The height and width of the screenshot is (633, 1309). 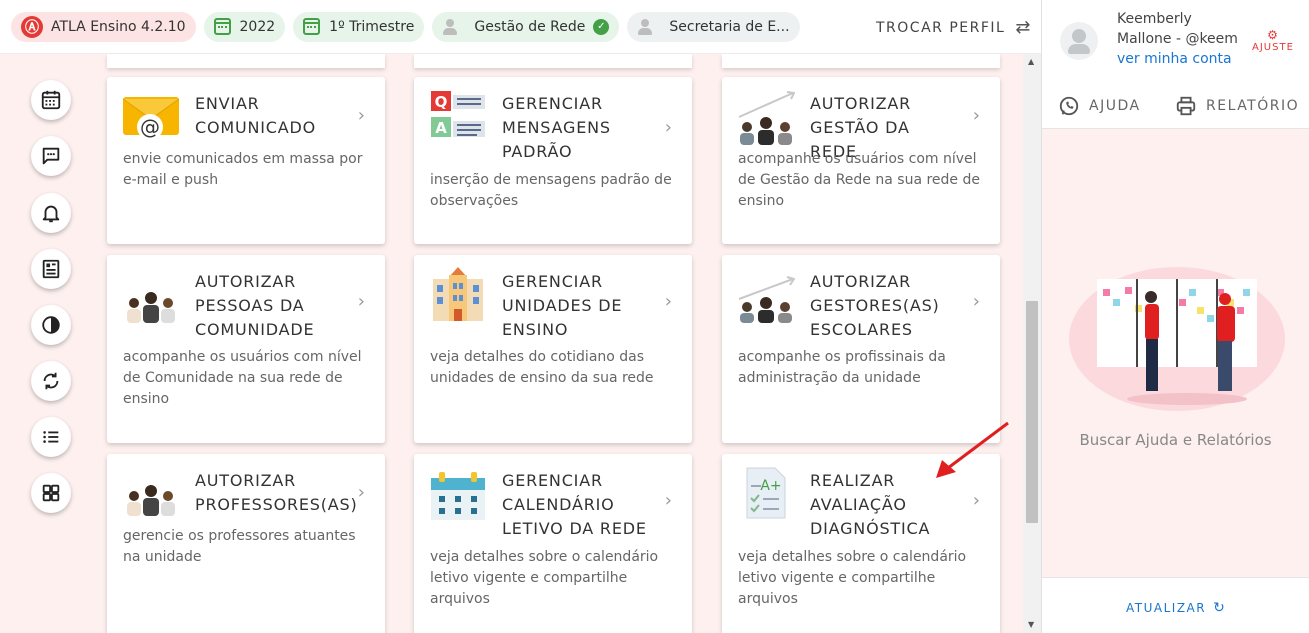 What do you see at coordinates (1115, 106) in the screenshot?
I see `help-label: AJUDA` at bounding box center [1115, 106].